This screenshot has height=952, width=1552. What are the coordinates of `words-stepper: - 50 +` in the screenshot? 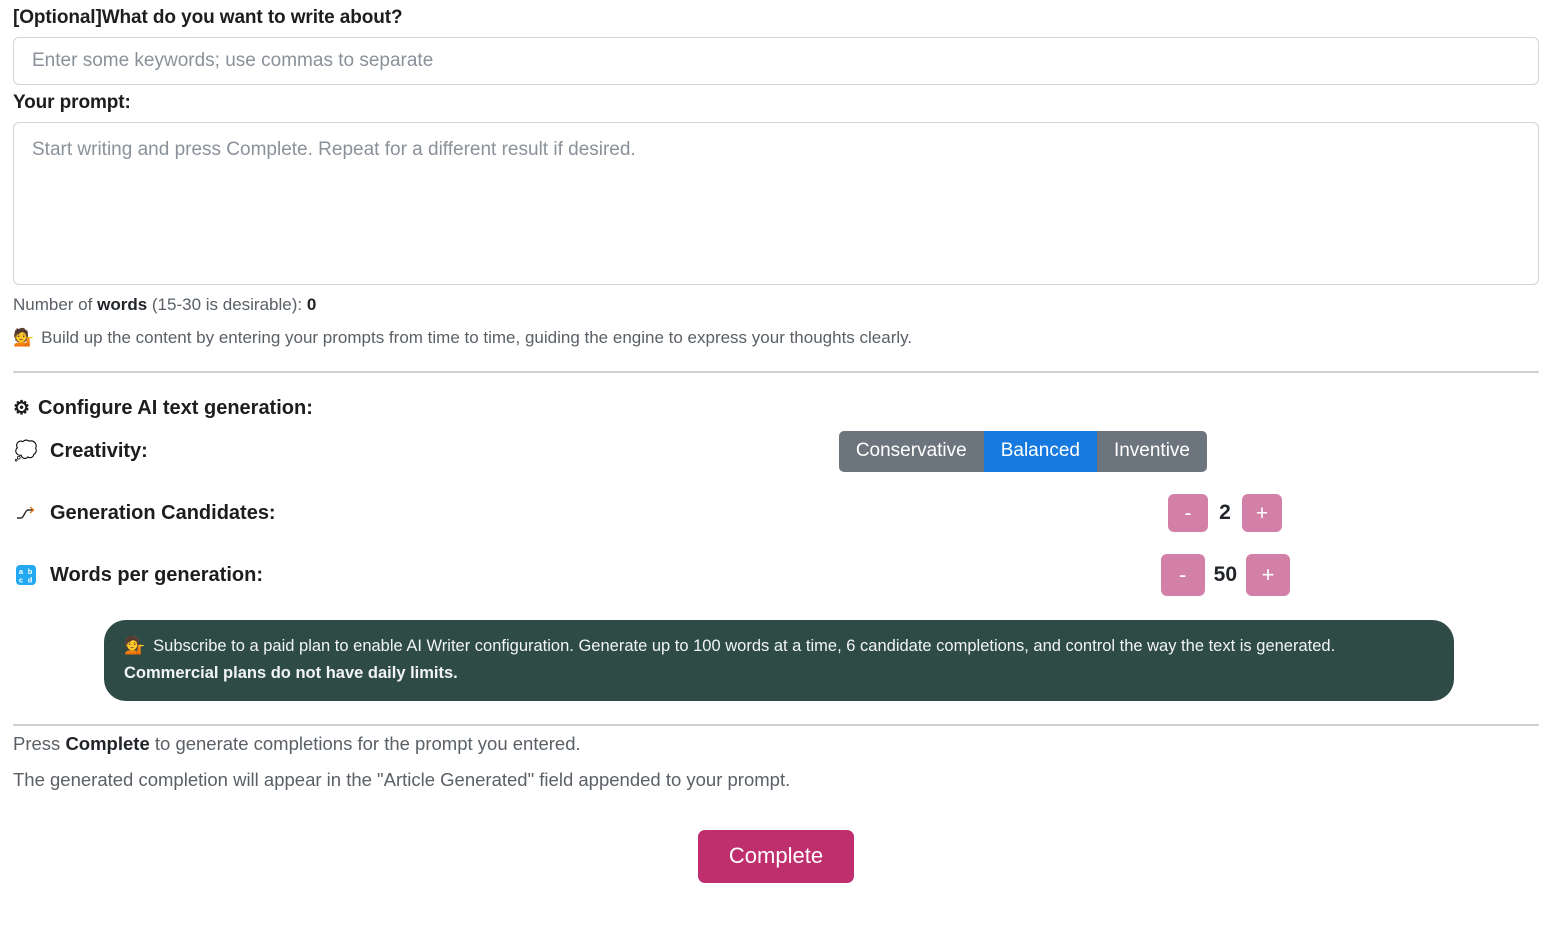 It's located at (1225, 575).